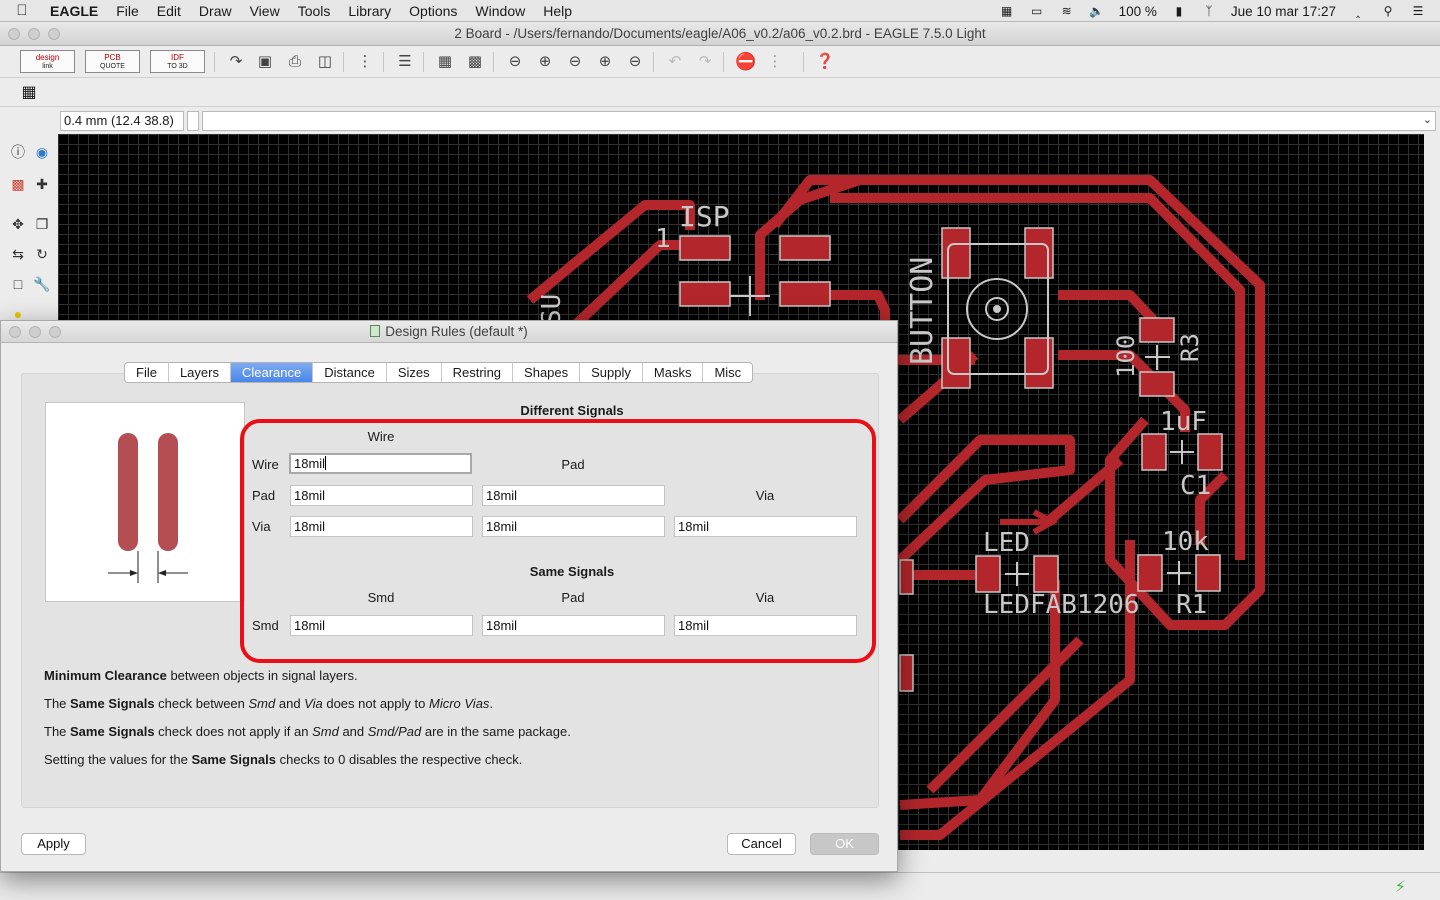  Describe the element at coordinates (1358, 11) in the screenshot. I see `user-icon: ‸` at that location.